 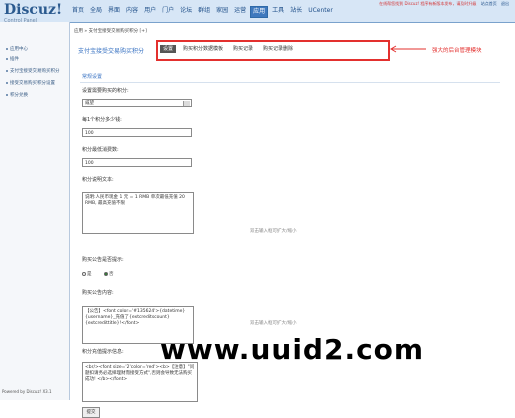 What do you see at coordinates (489, 3) in the screenshot?
I see `site-home-link: 站点首页` at bounding box center [489, 3].